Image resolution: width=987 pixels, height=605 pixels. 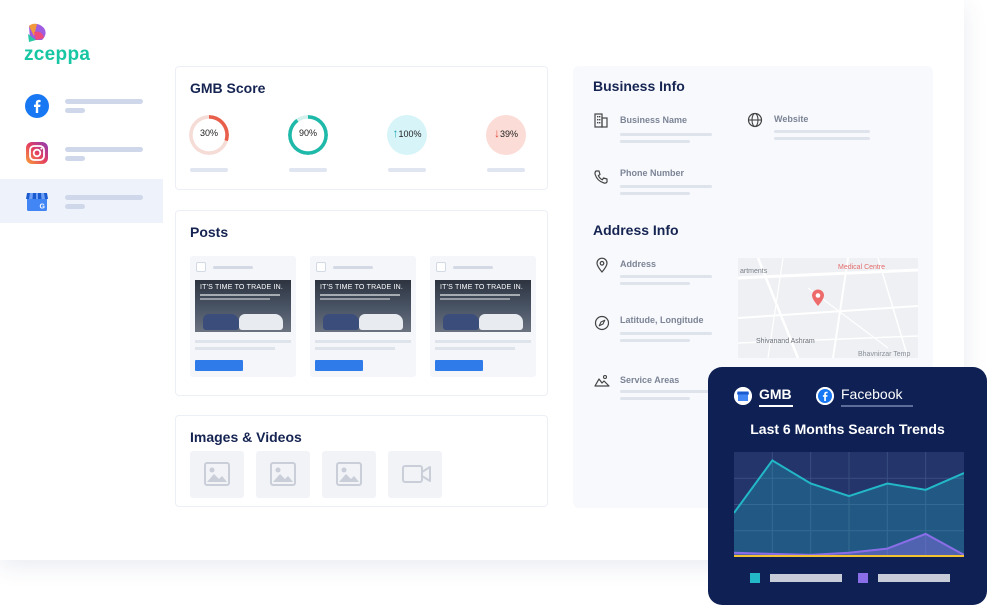 I want to click on score-gauge: ↑100%, so click(x=407, y=135).